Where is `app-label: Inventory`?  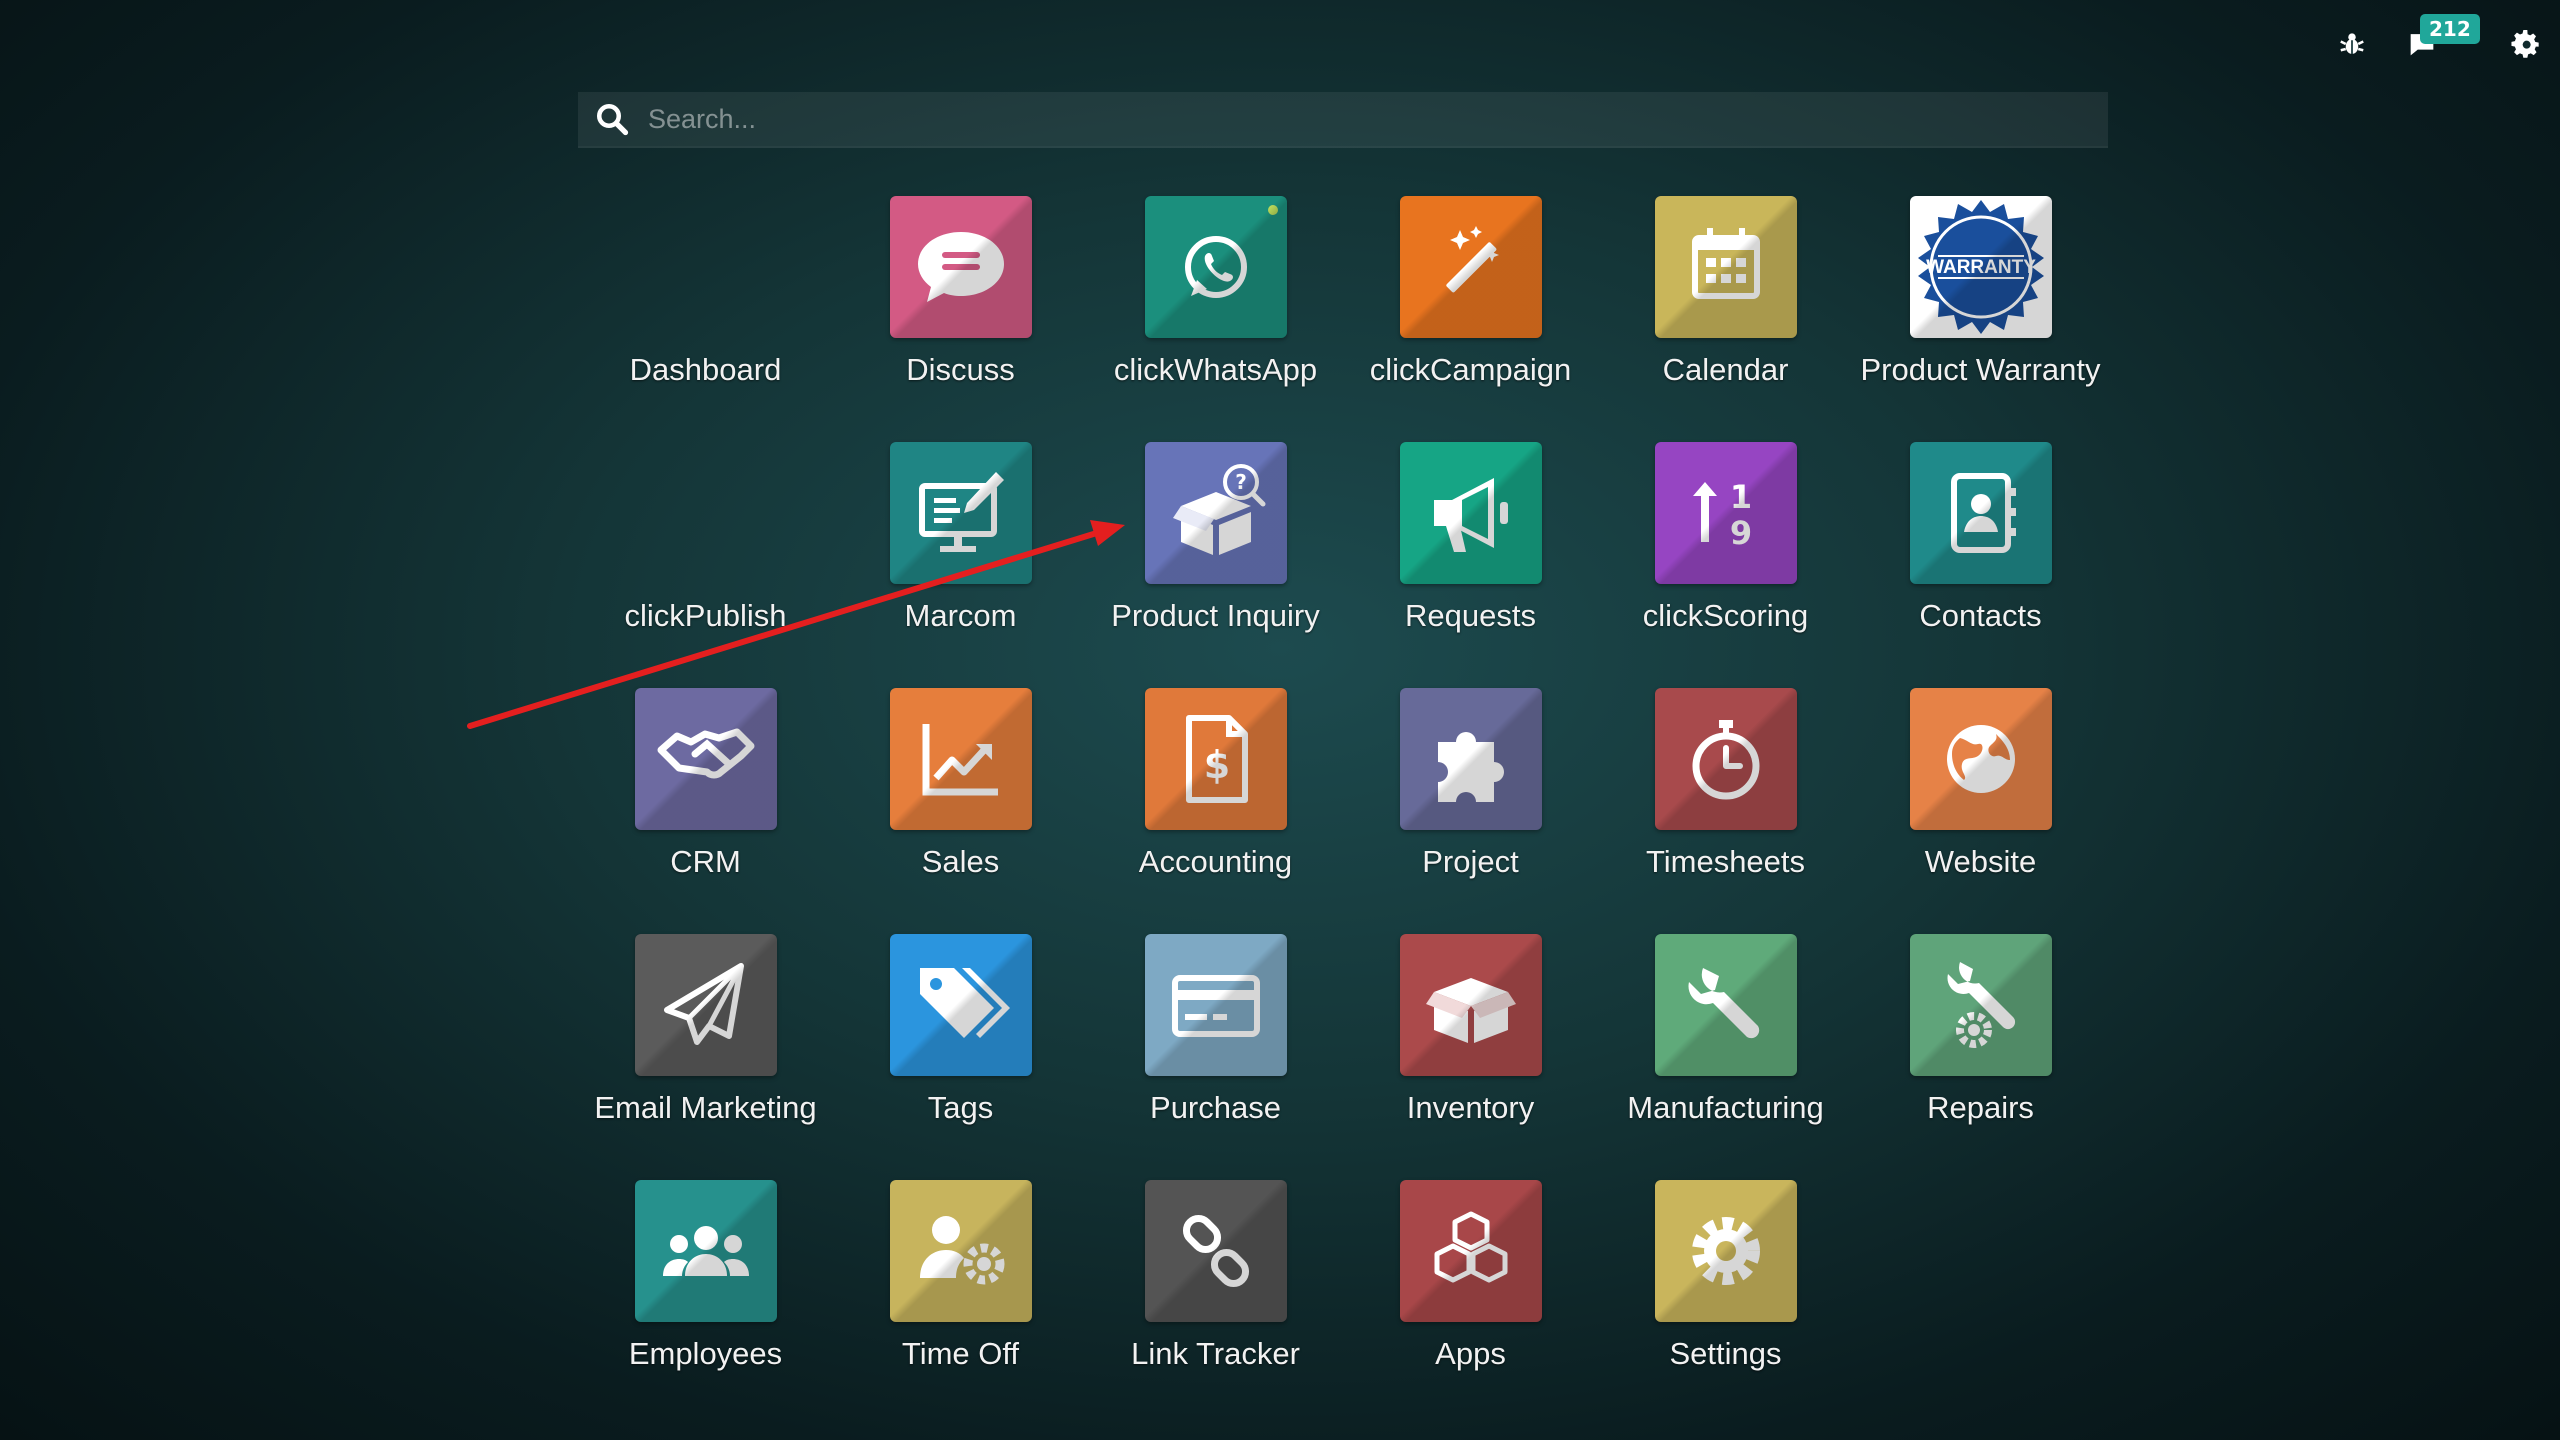
app-label: Inventory is located at coordinates (1470, 1107).